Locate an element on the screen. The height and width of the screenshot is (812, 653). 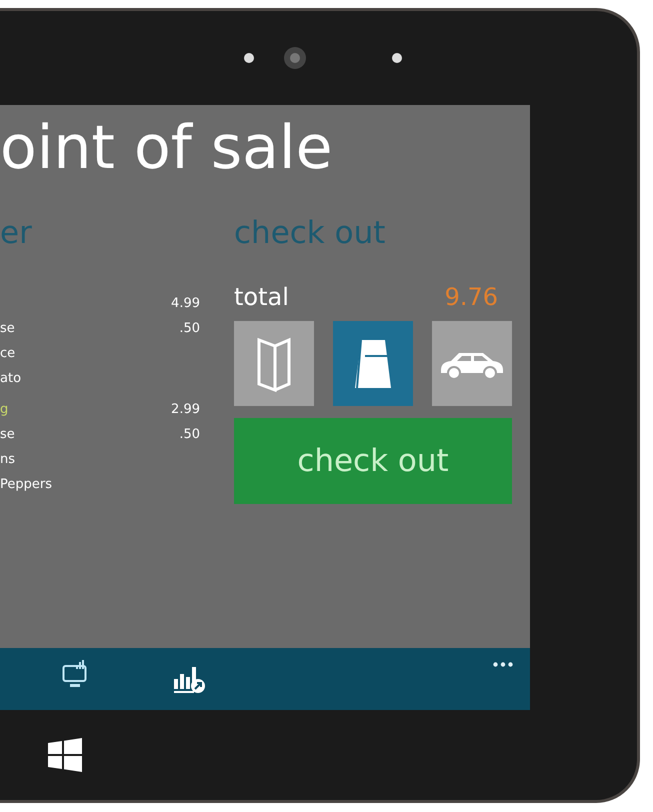
modifier-name: Peppers is located at coordinates (26, 484).